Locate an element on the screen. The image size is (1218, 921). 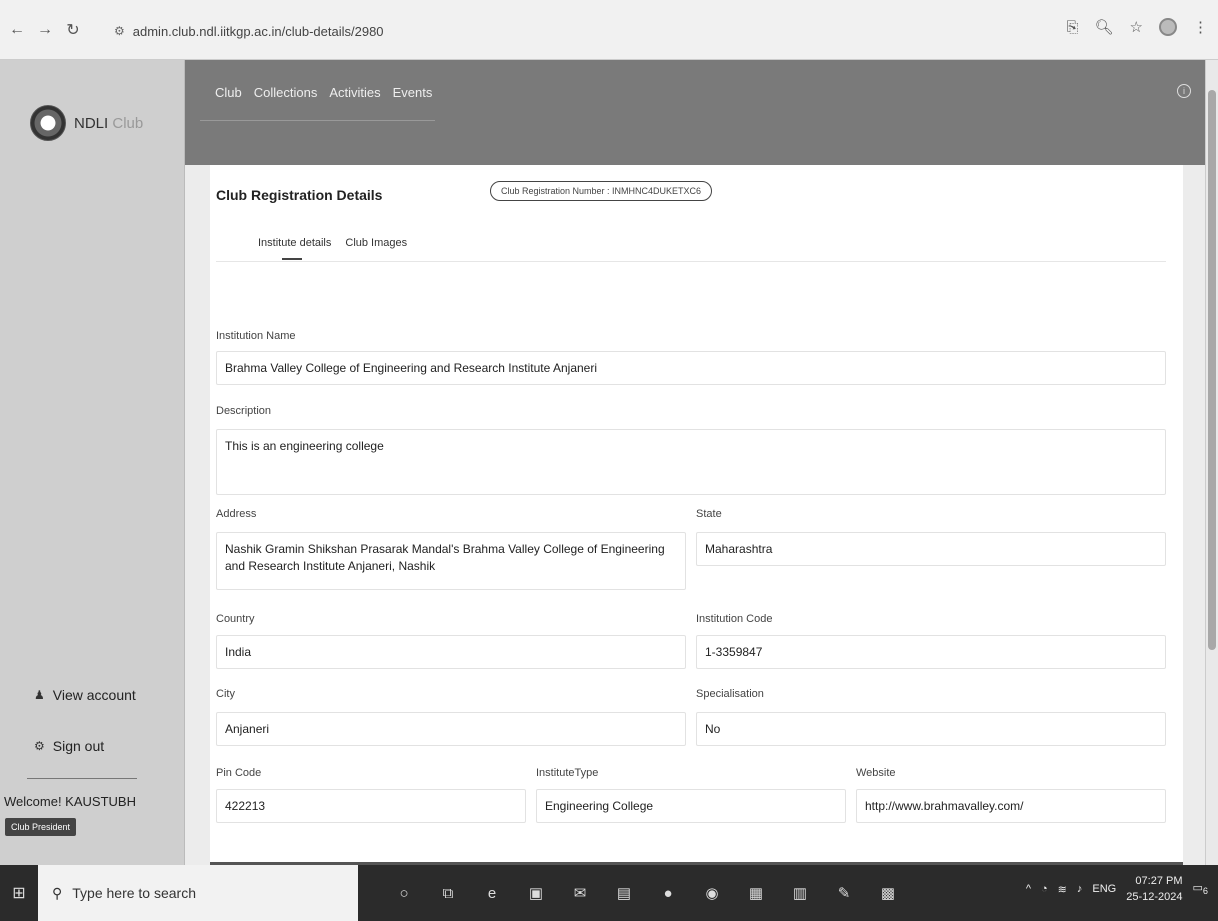
shopping-bag-icon: ▤ is located at coordinates (624, 893).